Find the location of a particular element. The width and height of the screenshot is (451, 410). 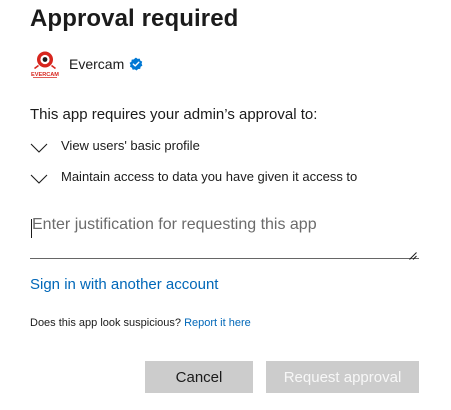

suspicious-prefix: Does this app look suspicious? is located at coordinates (107, 323).